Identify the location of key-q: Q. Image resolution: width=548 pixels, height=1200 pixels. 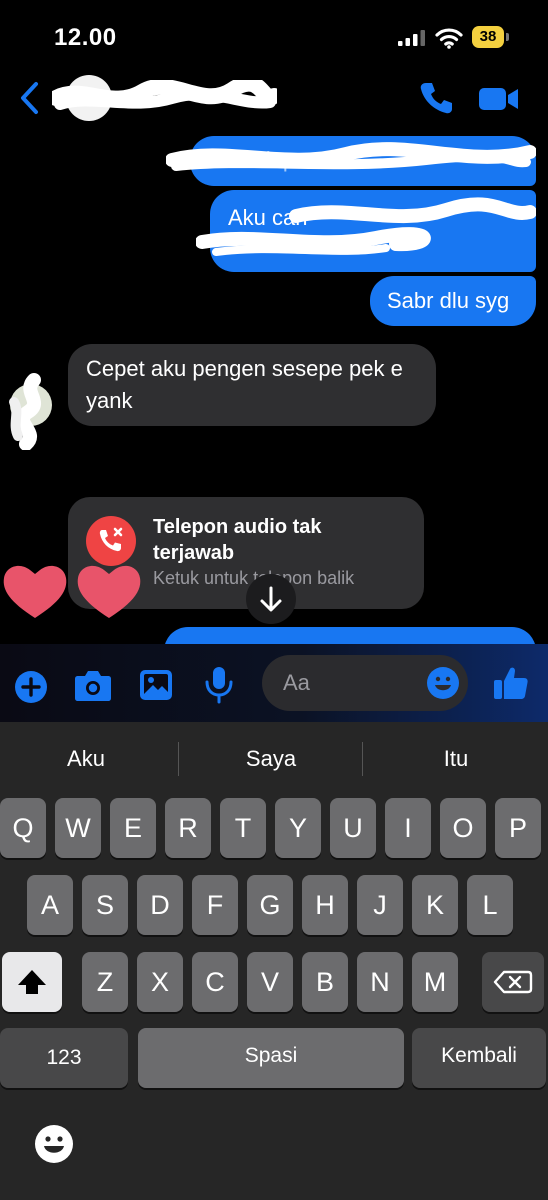
(23, 828).